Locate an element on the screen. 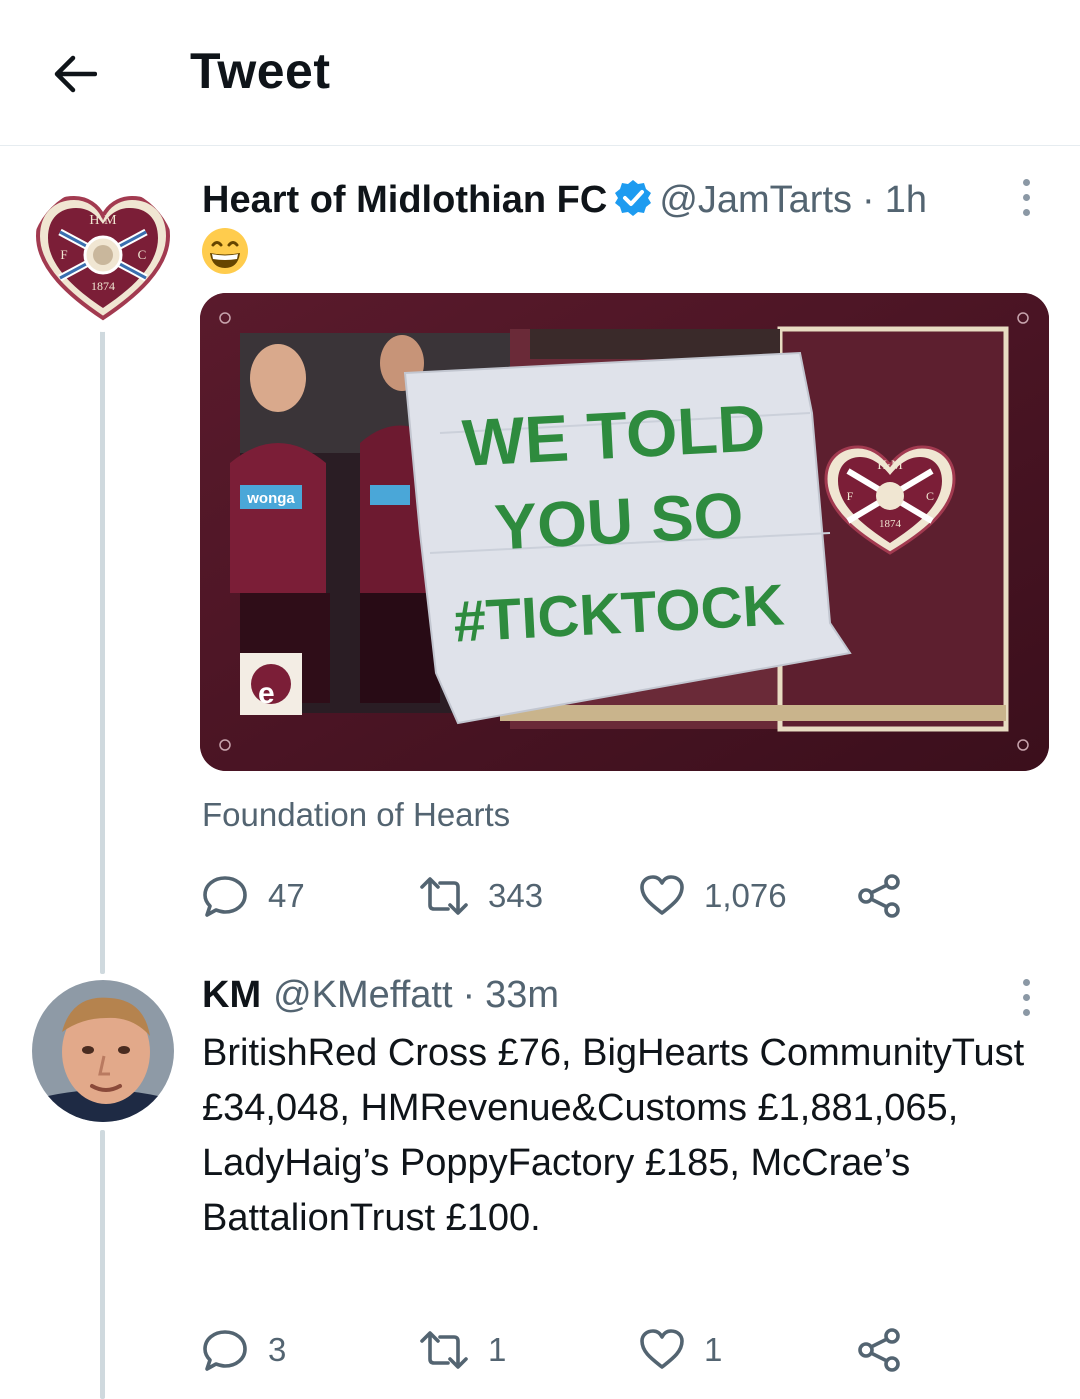 The height and width of the screenshot is (1399, 1080). tweet-header: Heart of Midlothian FC @JamTarts · 1h is located at coordinates (564, 197).